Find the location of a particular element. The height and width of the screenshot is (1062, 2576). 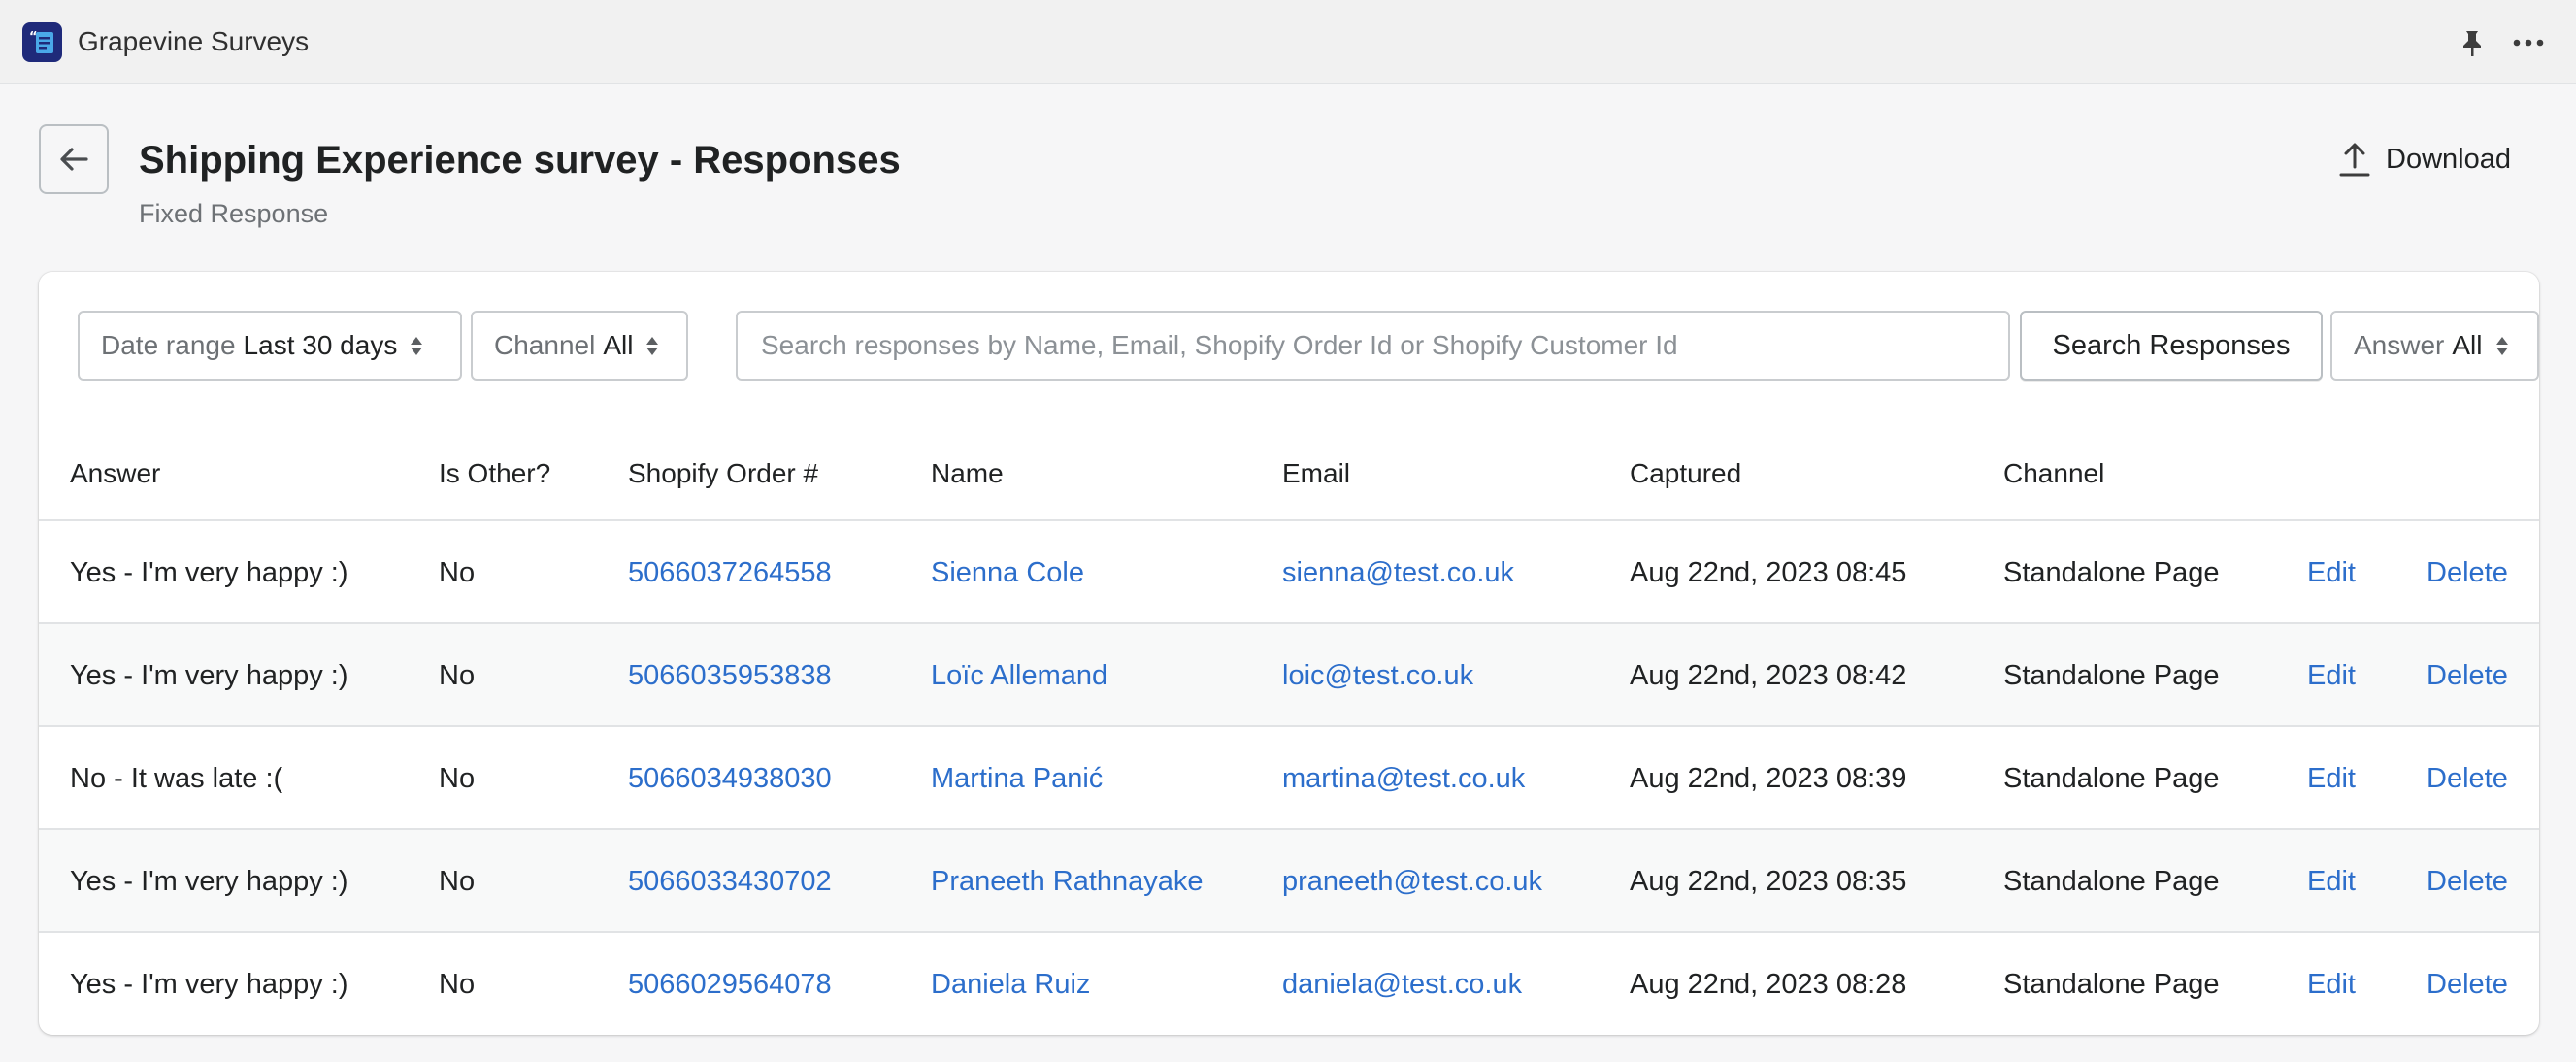

date-range-select: Date range Last 30 days is located at coordinates (270, 346).